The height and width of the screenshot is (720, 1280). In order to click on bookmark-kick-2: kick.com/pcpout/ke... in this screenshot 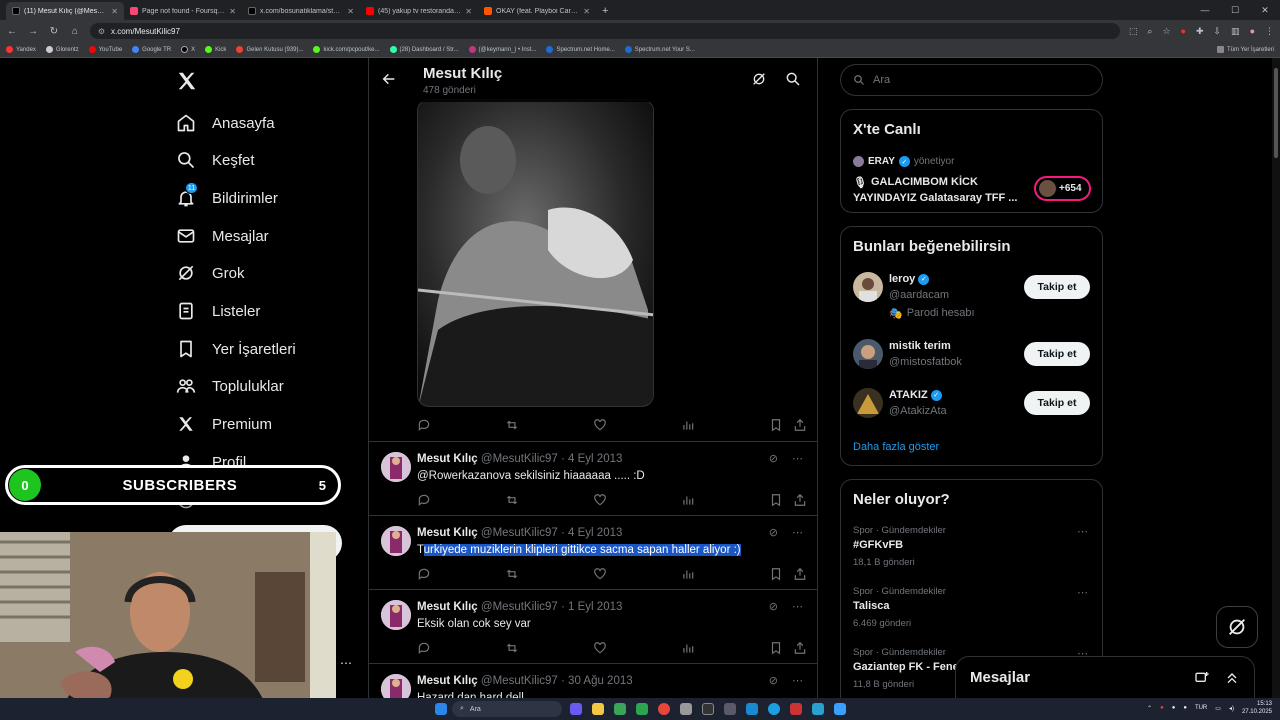, I will do `click(346, 49)`.